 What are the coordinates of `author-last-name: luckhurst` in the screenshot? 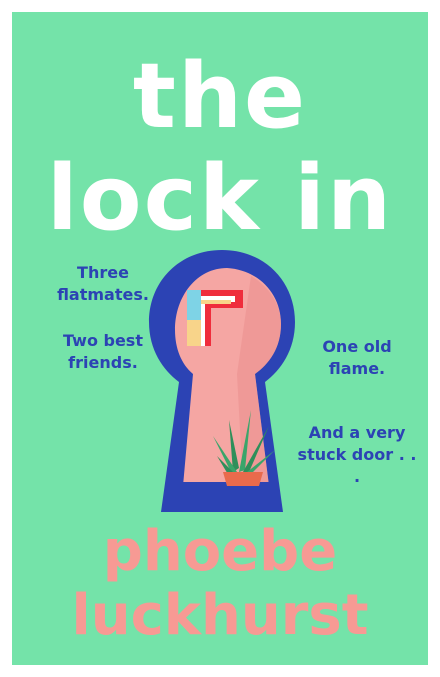 It's located at (220, 615).